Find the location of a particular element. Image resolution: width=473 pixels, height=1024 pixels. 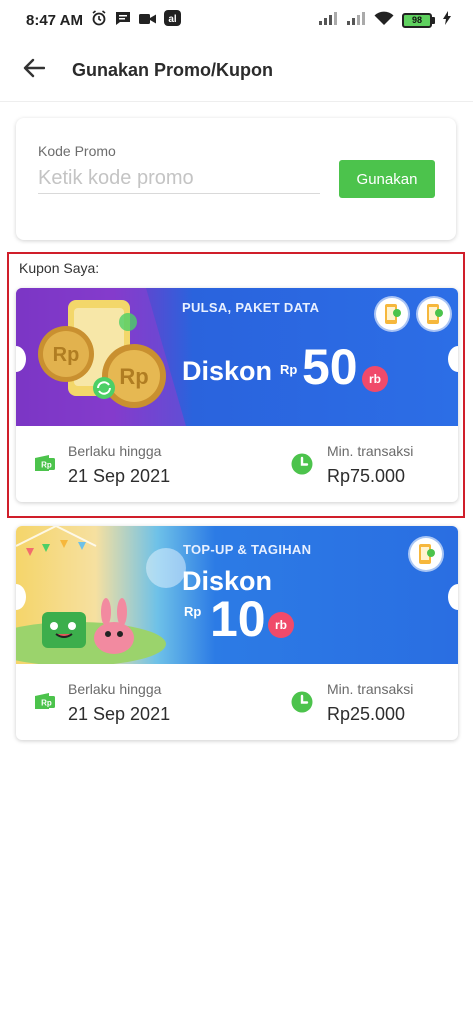

back-button is located at coordinates (34, 71).